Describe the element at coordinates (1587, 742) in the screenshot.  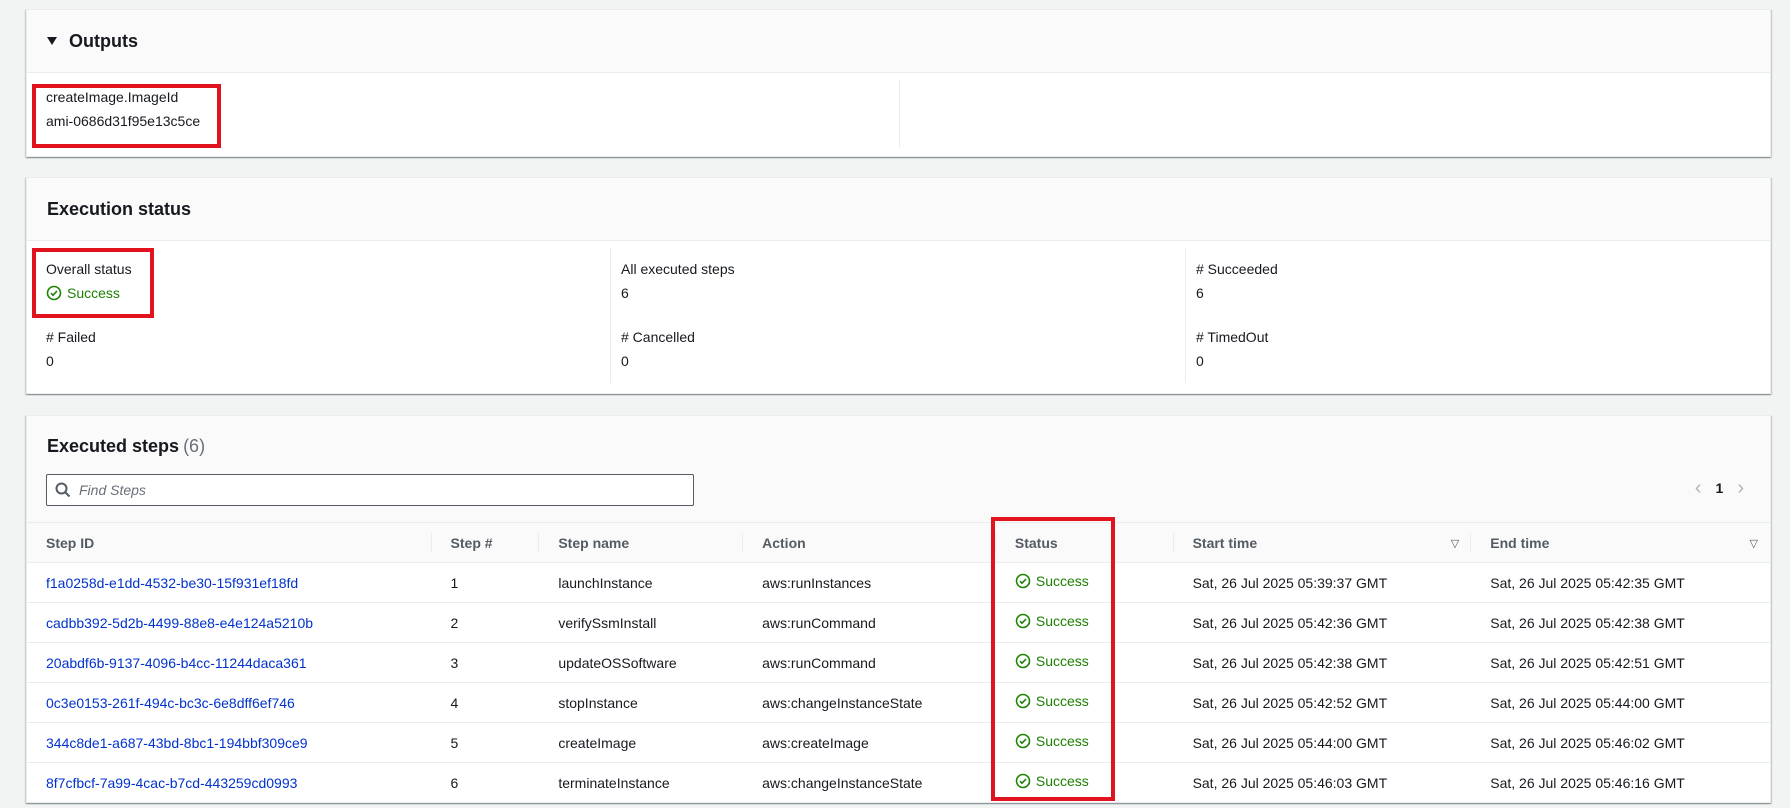
I see `end-time-cell: Sat, 26 Jul 2025 05:46:02 GMT` at that location.